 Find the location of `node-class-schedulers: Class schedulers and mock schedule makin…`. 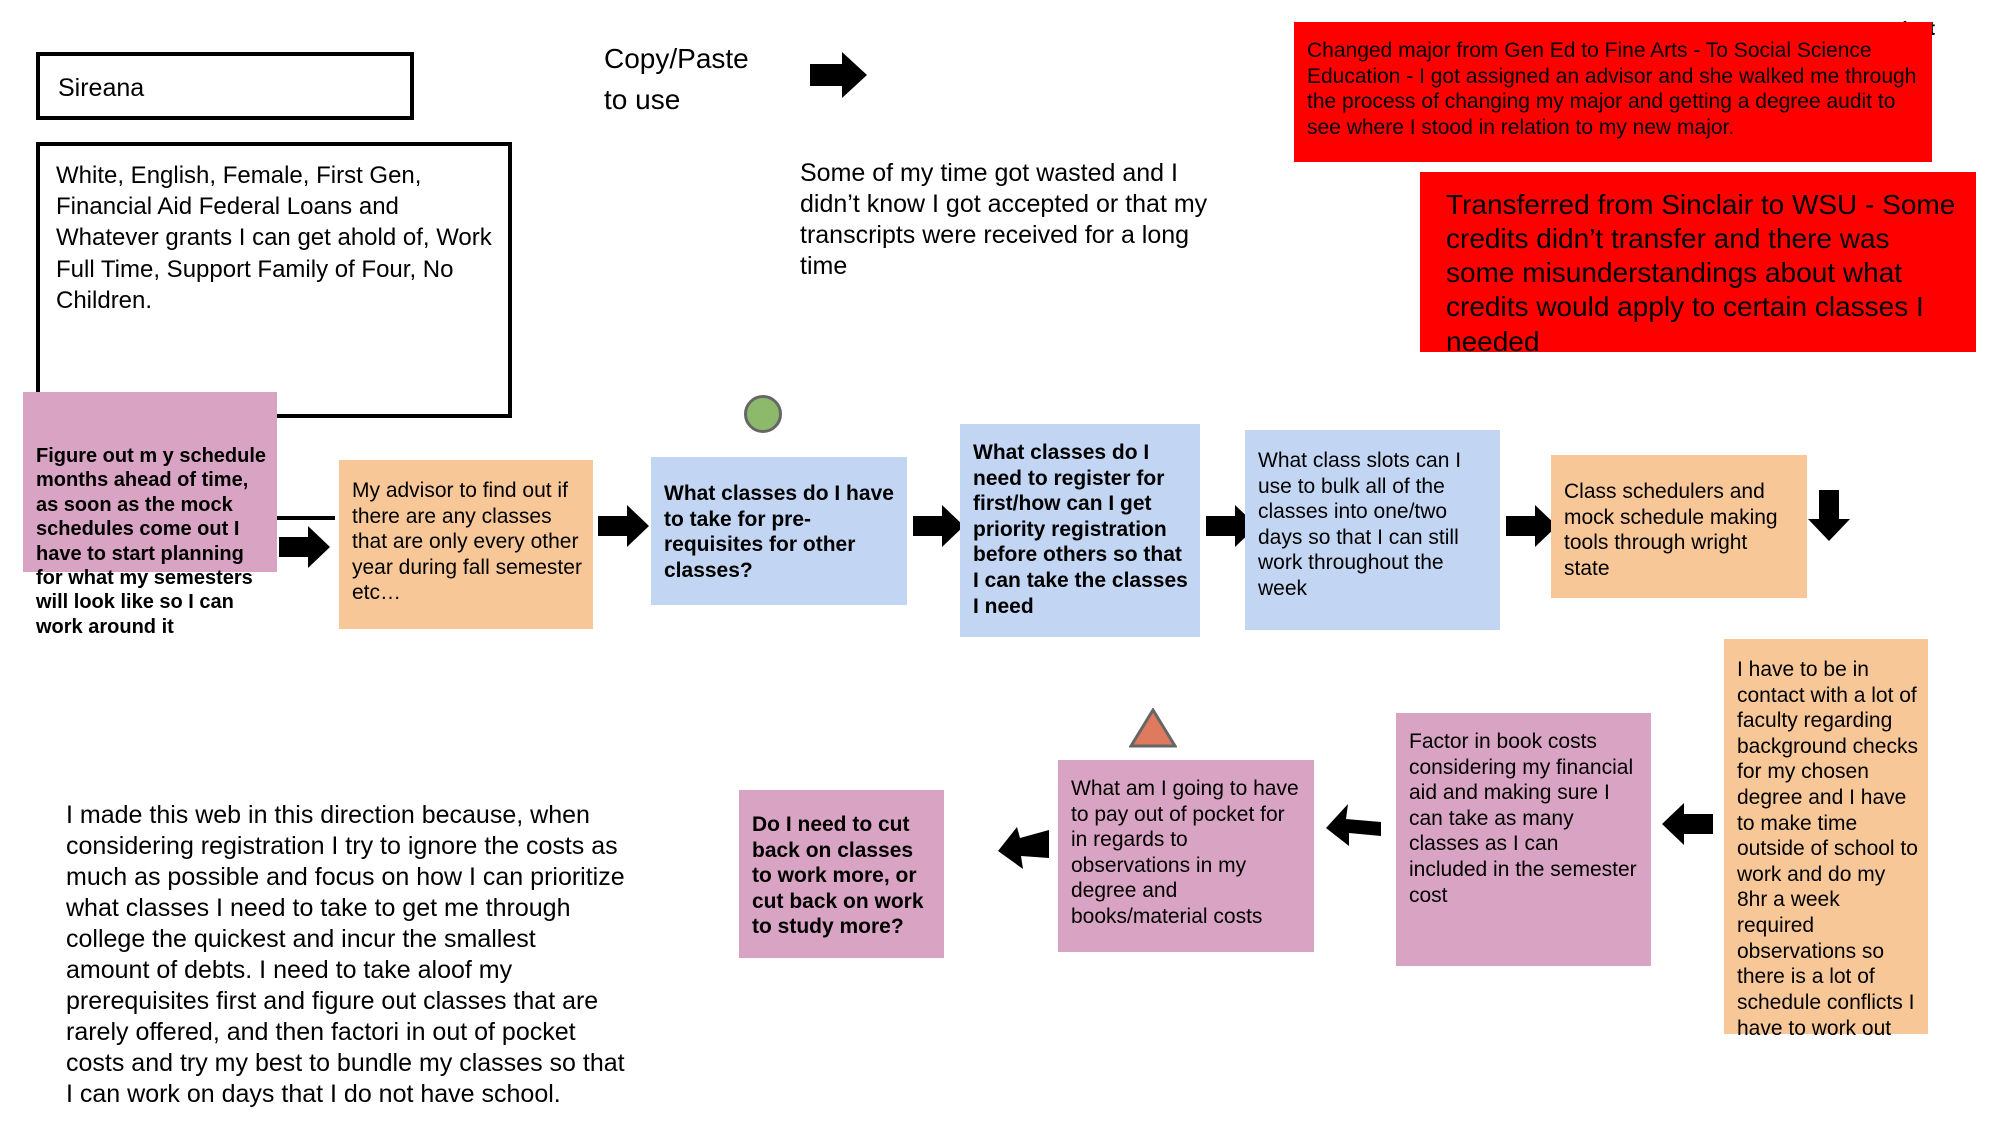

node-class-schedulers: Class schedulers and mock schedule makin… is located at coordinates (1679, 526).